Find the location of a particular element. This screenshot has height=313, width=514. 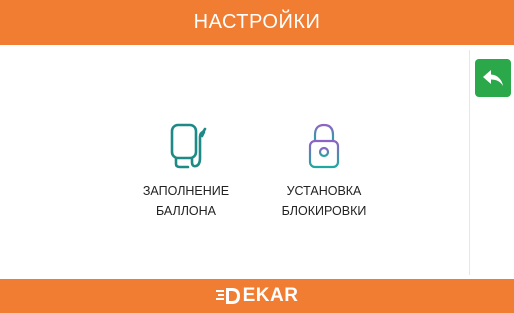

footer-bar: EKAR is located at coordinates (257, 296).